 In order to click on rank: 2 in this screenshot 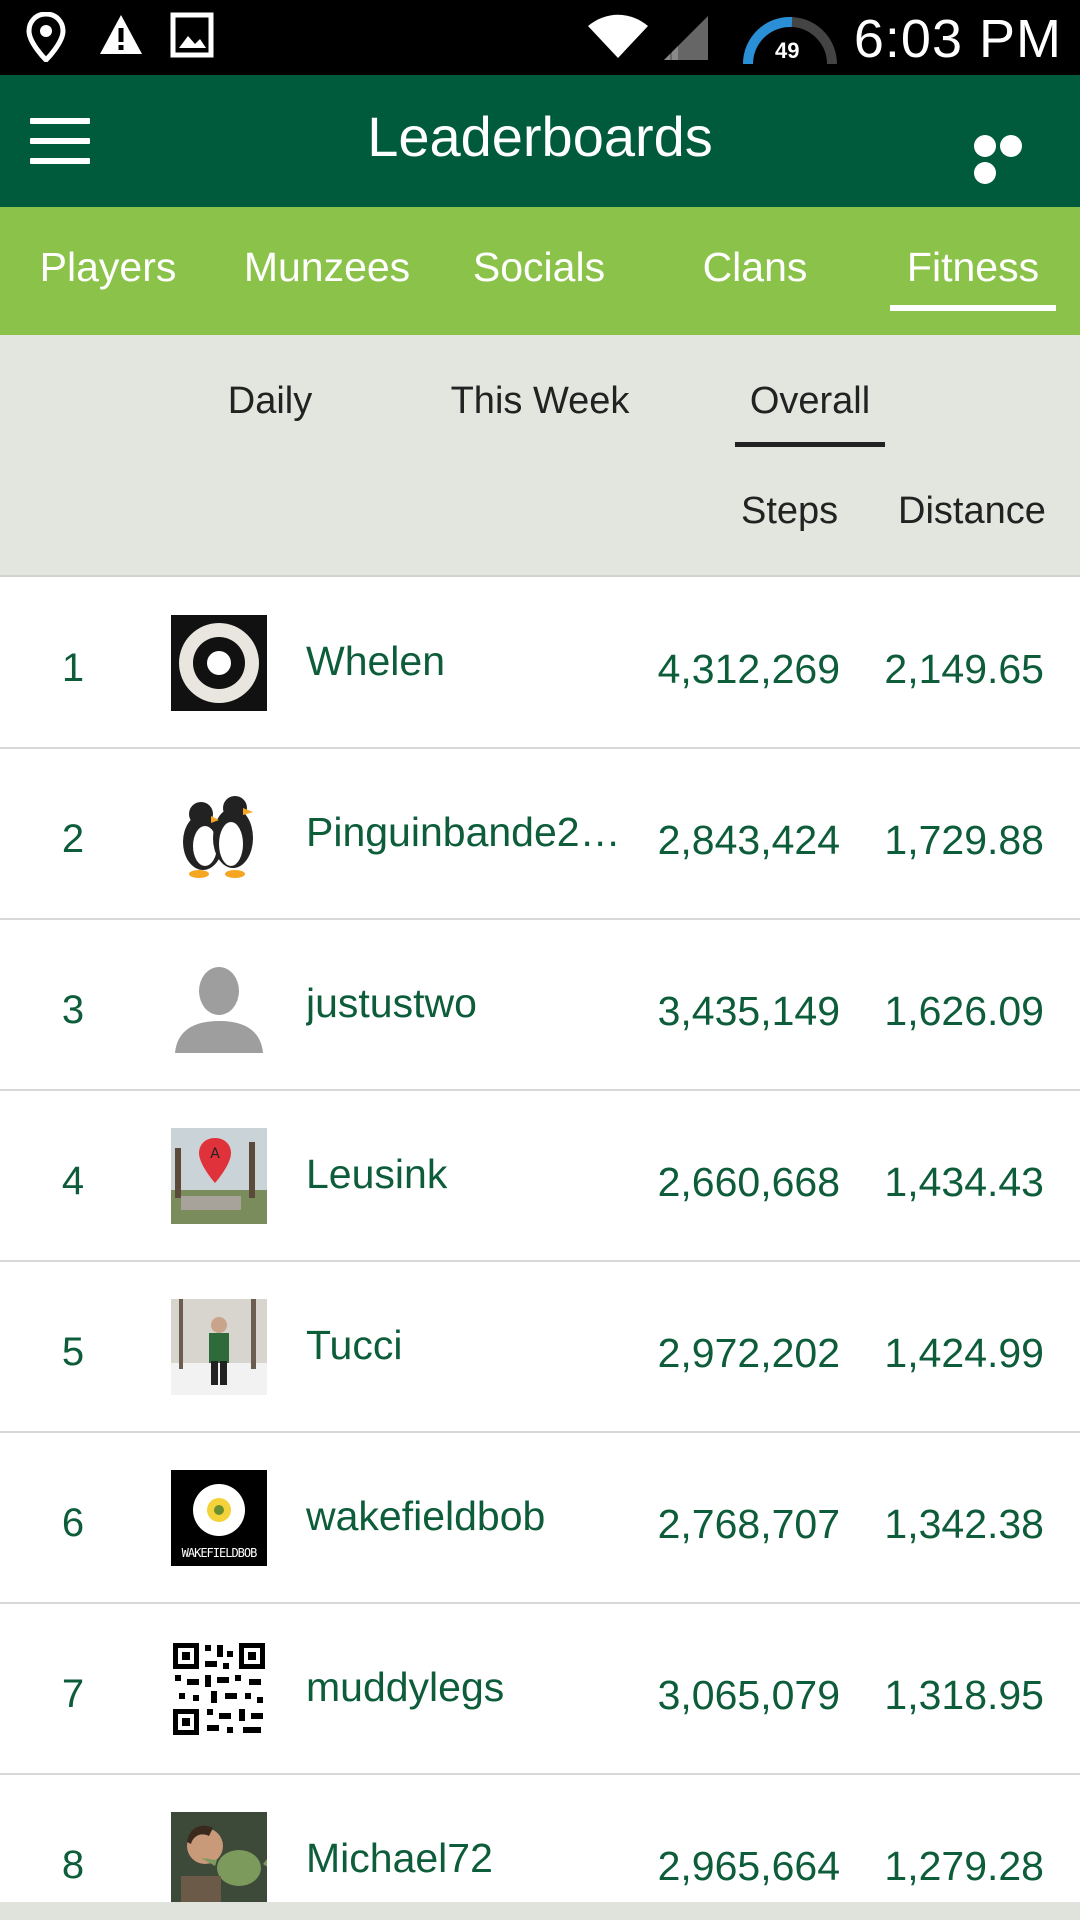, I will do `click(73, 839)`.